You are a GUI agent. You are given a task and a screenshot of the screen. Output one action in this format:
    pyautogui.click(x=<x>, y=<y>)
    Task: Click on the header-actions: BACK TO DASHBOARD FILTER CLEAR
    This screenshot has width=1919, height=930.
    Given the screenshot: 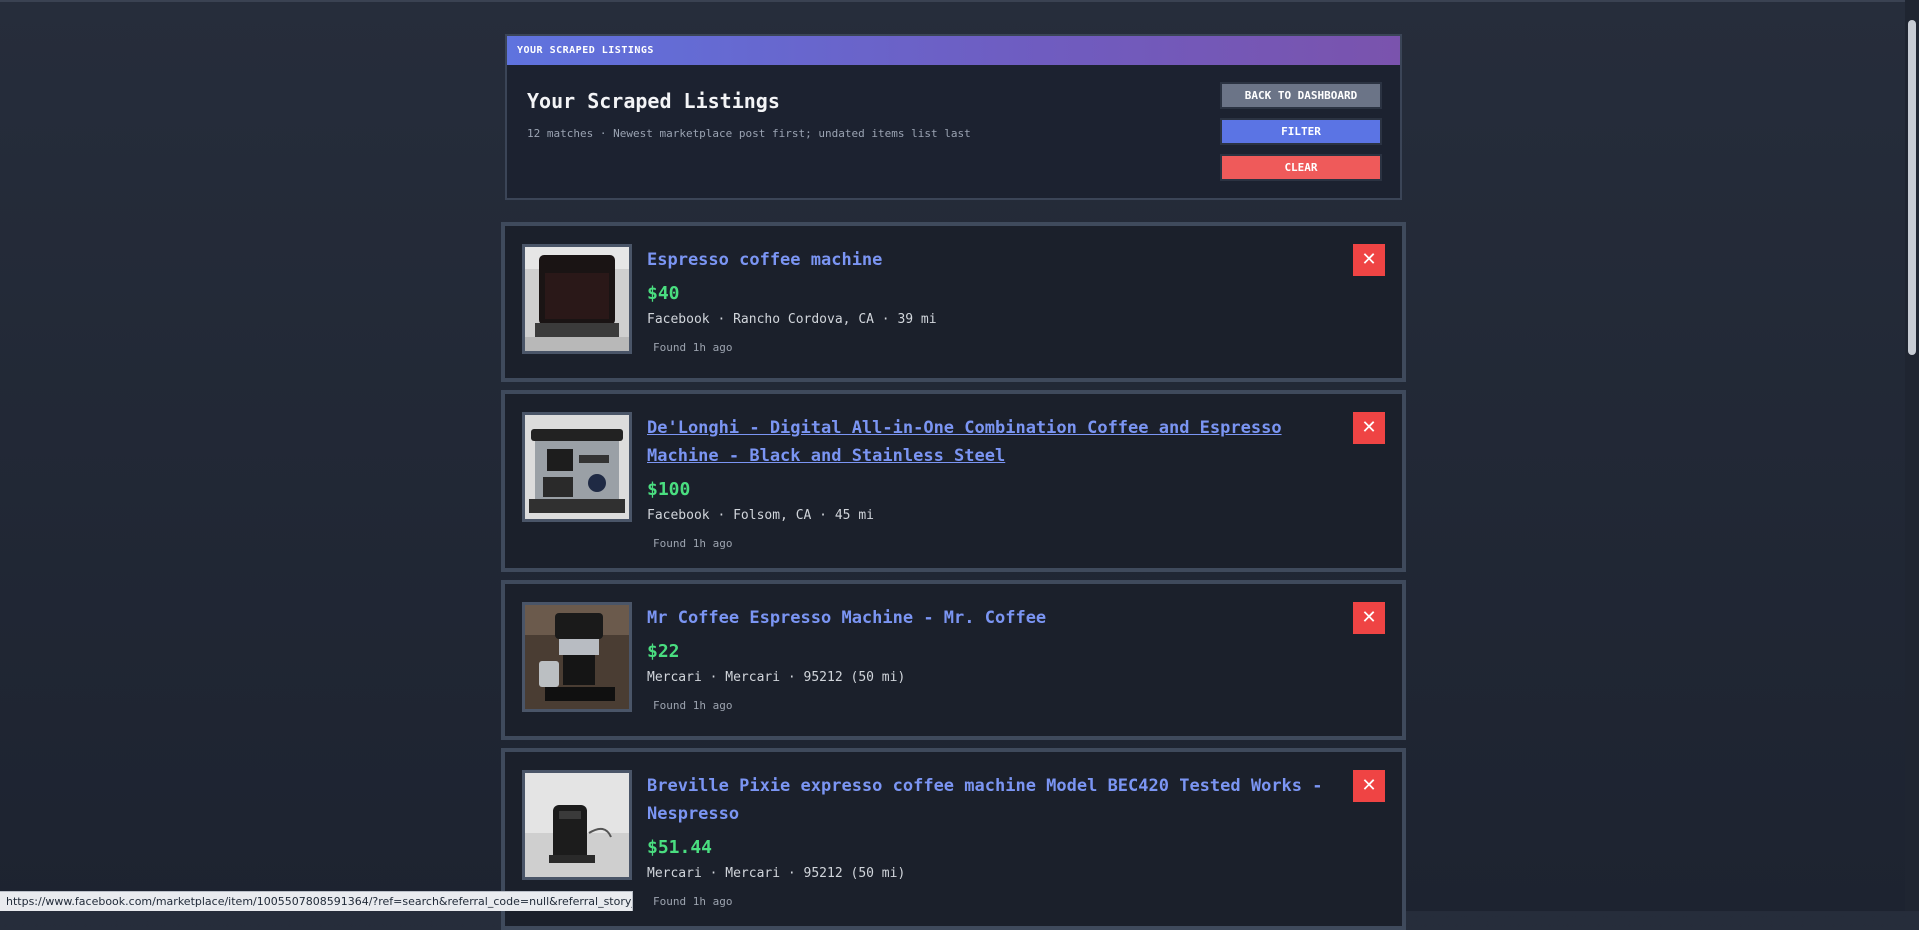 What is the action you would take?
    pyautogui.click(x=1301, y=136)
    